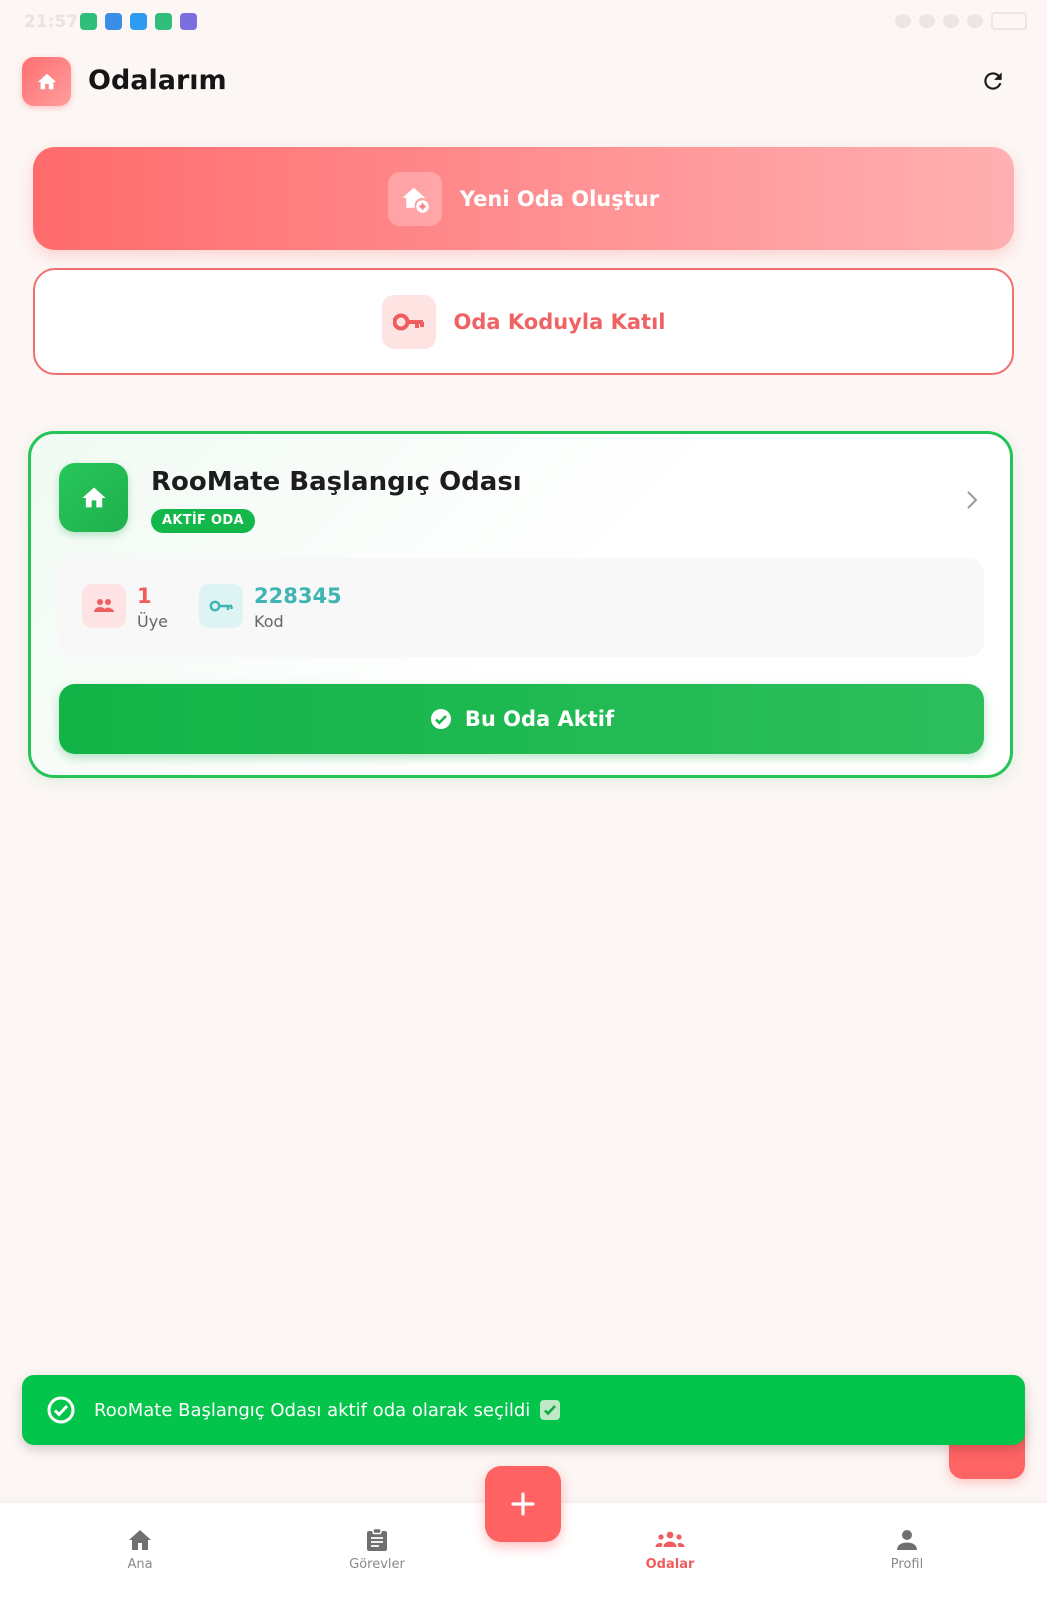  What do you see at coordinates (975, 21) in the screenshot?
I see `signal-icon` at bounding box center [975, 21].